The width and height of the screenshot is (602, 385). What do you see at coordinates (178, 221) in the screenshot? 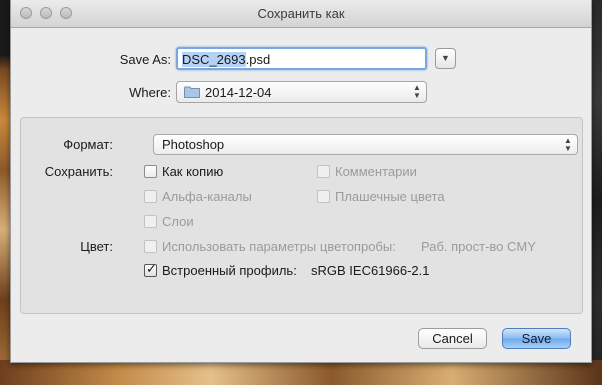
I see `layers-label: Слои` at bounding box center [178, 221].